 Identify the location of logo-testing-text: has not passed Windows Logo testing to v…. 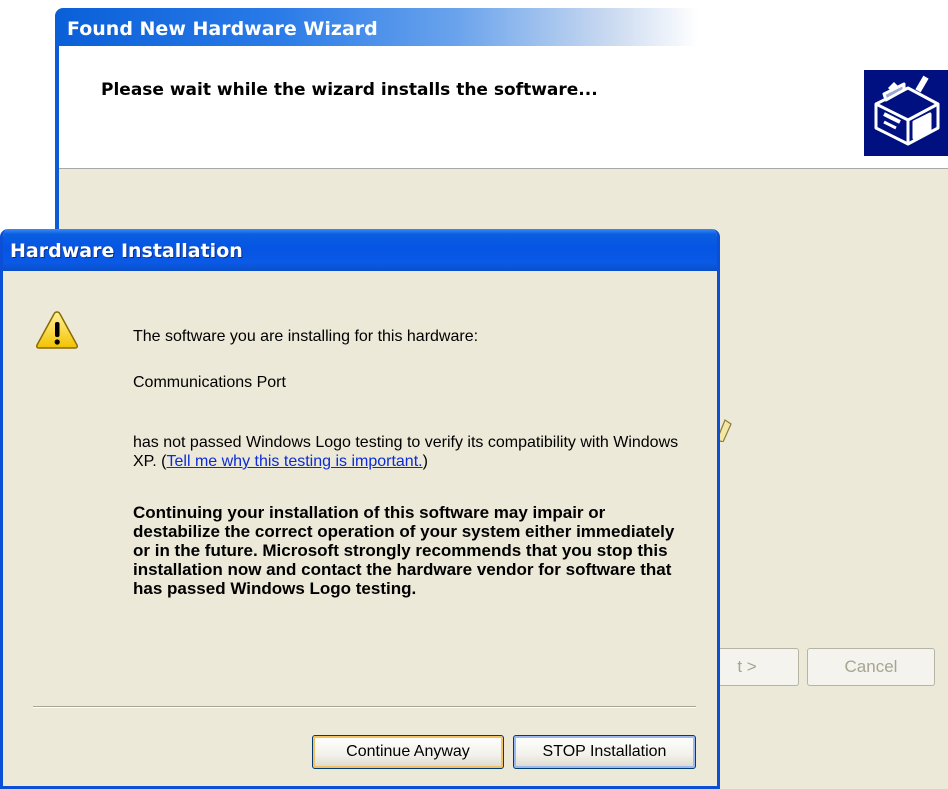
(413, 452).